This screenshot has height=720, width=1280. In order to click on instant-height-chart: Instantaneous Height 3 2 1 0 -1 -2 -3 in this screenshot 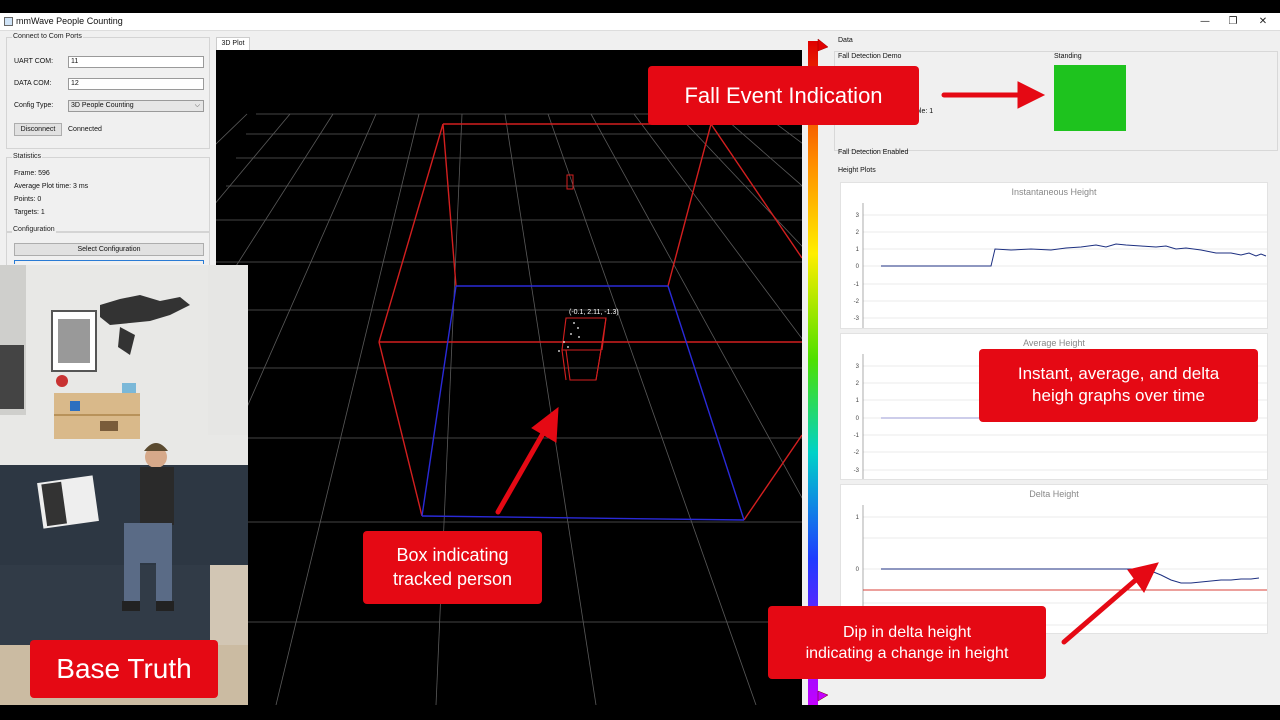, I will do `click(1054, 255)`.